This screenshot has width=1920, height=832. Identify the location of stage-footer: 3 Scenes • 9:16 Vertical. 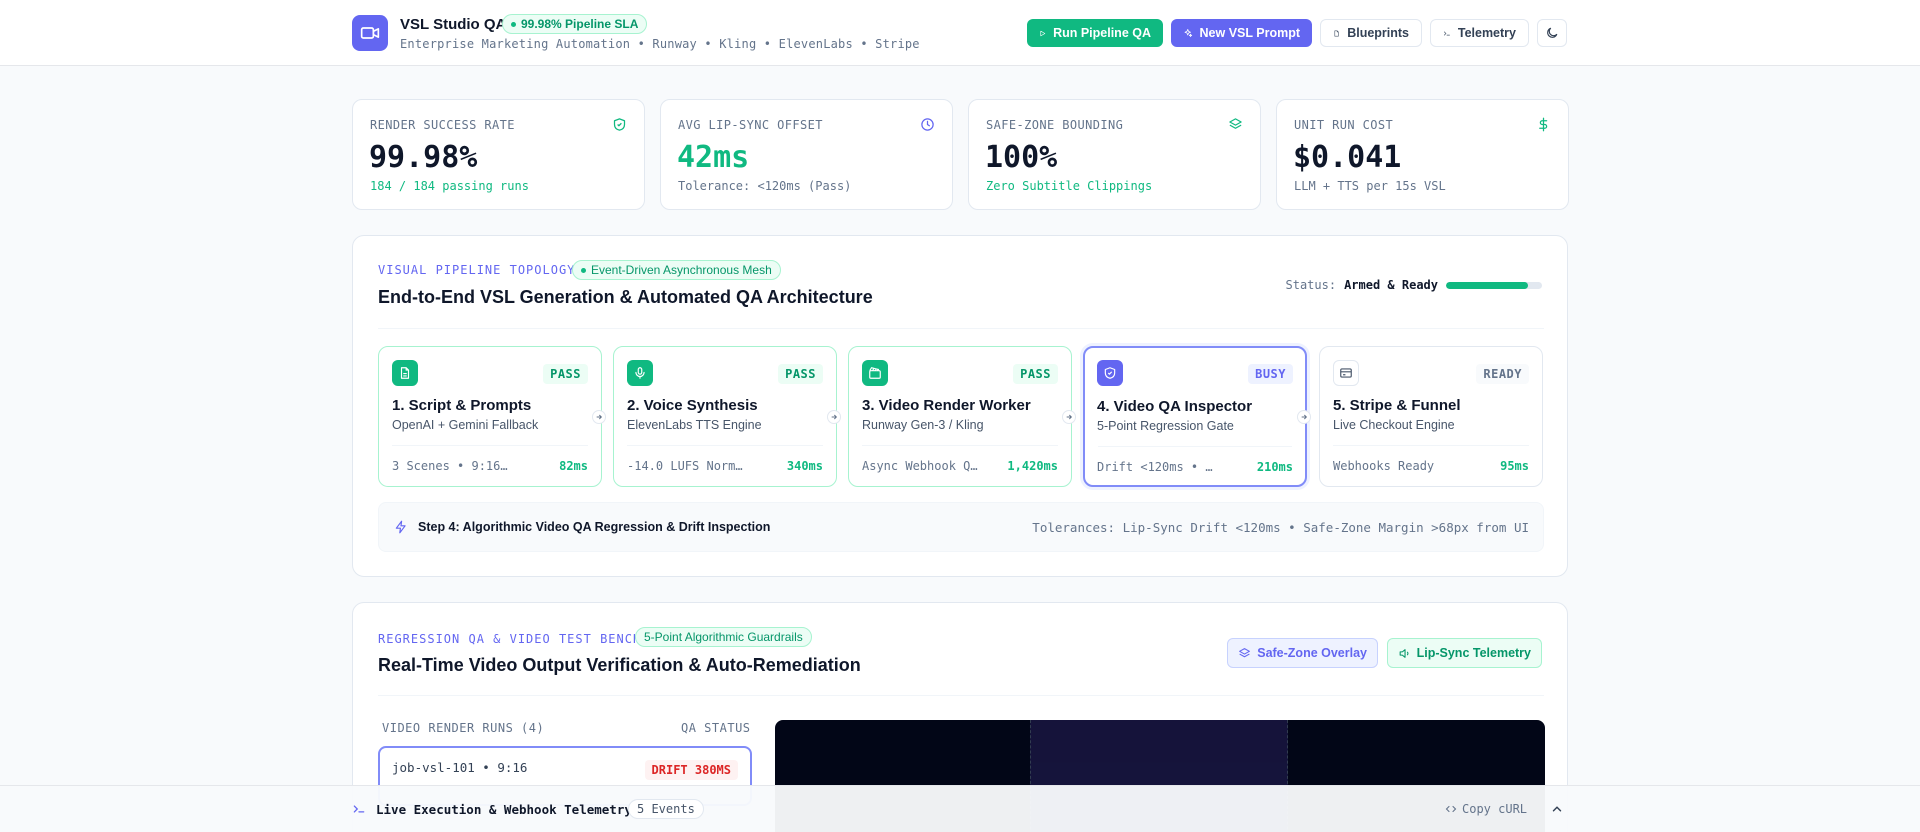
(452, 466).